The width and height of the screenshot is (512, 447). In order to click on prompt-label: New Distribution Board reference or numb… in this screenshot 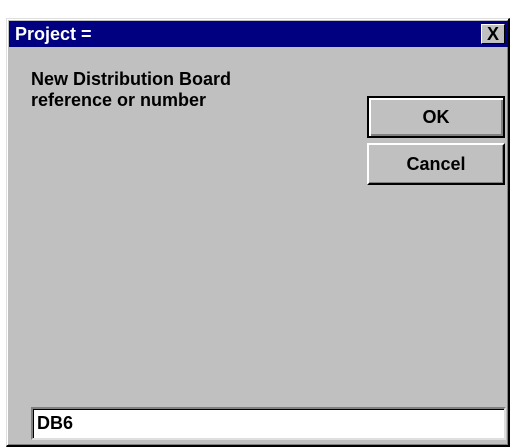, I will do `click(131, 89)`.